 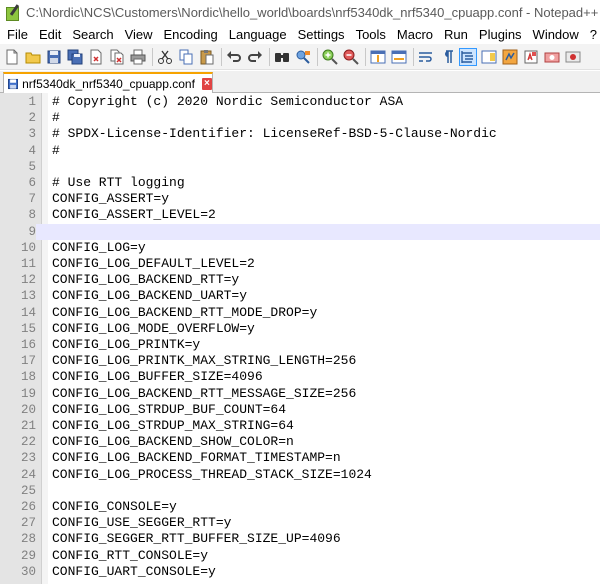 What do you see at coordinates (300, 215) in the screenshot?
I see `editor-line: 8 CONFIG_ASSERT_LEVEL=2` at bounding box center [300, 215].